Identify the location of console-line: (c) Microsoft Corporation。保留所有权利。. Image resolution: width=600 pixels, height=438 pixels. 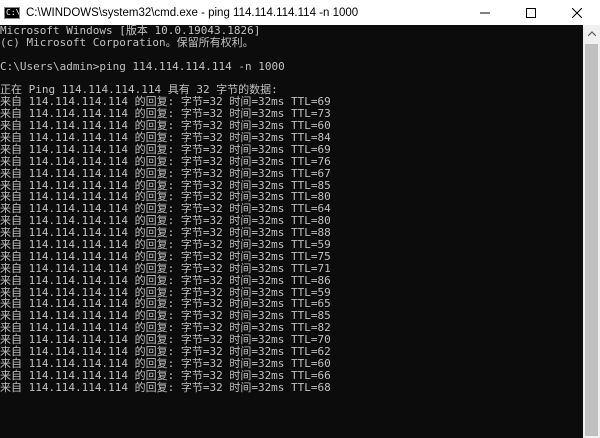
(127, 42).